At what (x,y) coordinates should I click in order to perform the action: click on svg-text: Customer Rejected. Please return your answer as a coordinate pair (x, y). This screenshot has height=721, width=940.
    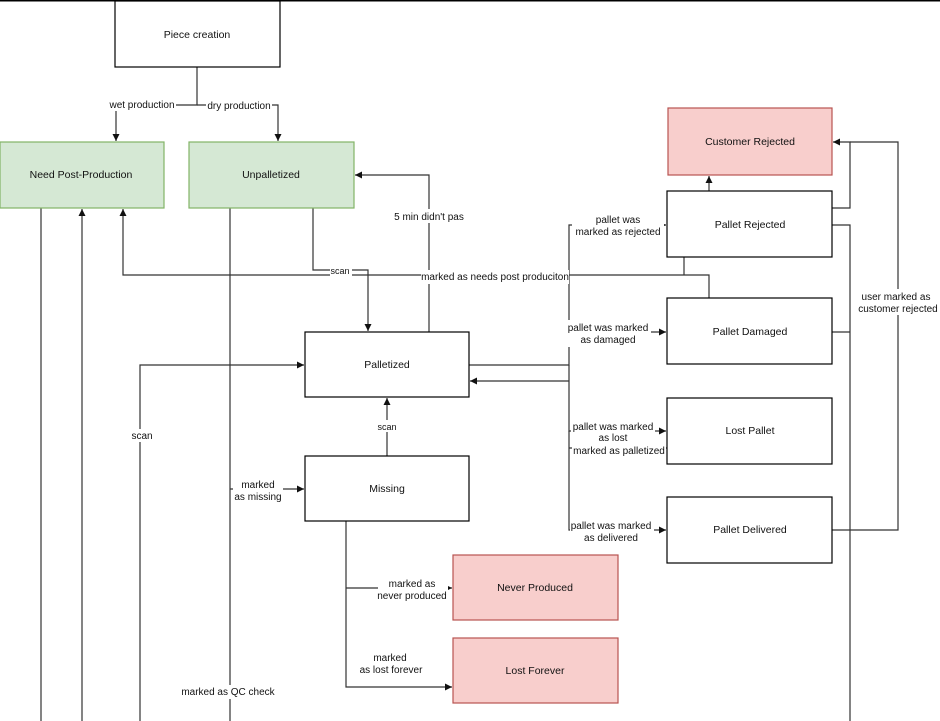
    Looking at the image, I should click on (750, 142).